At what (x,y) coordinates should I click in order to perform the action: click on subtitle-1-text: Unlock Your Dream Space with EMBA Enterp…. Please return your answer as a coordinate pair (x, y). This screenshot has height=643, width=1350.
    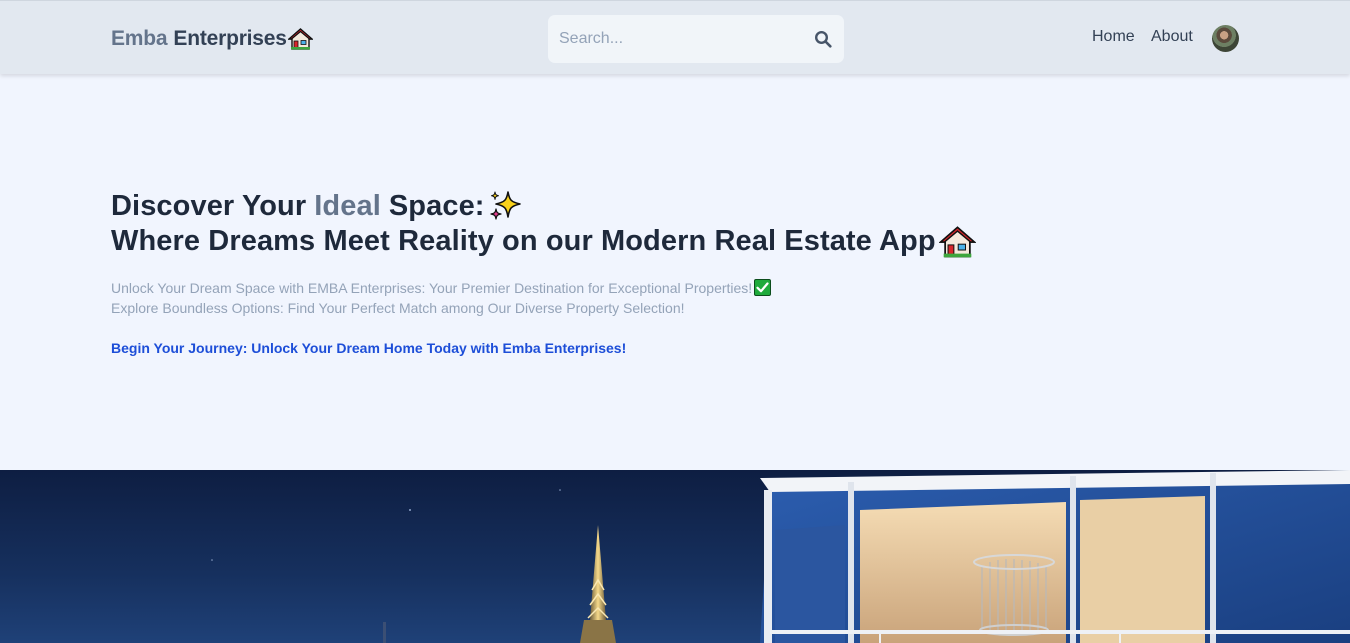
    Looking at the image, I should click on (432, 287).